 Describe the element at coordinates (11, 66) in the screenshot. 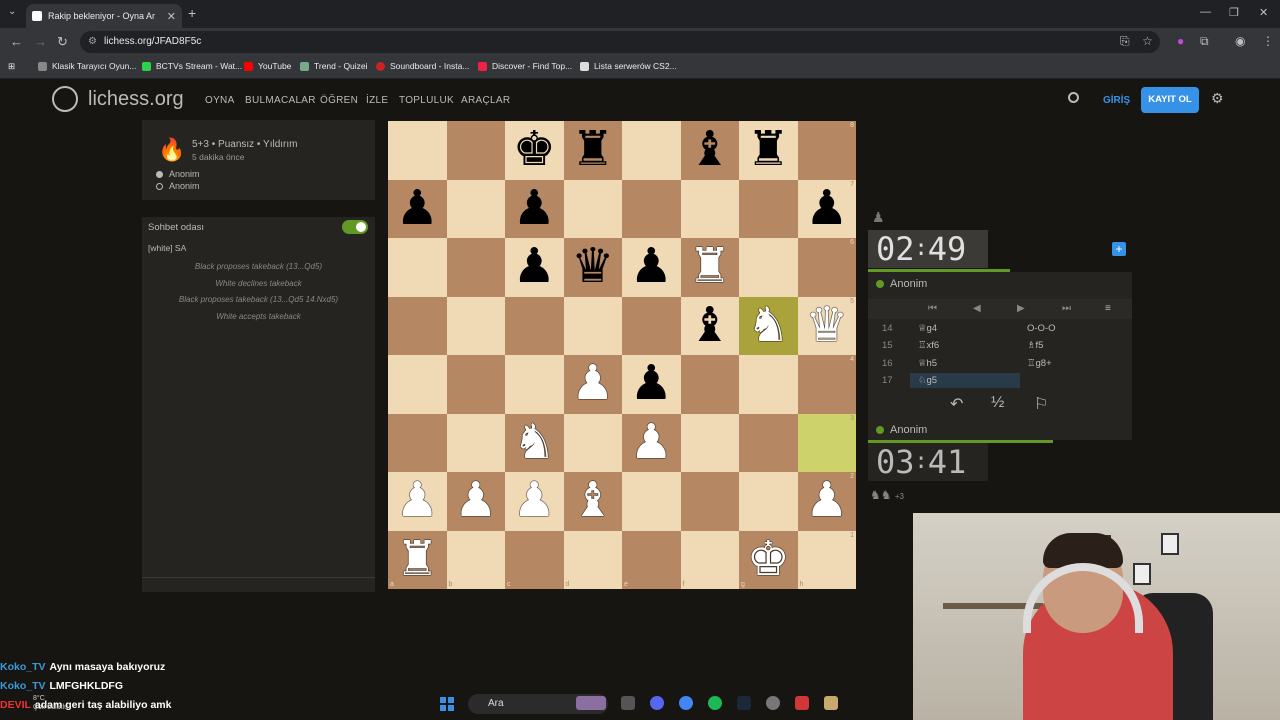

I see `apps-grid-icon: ⊞` at that location.